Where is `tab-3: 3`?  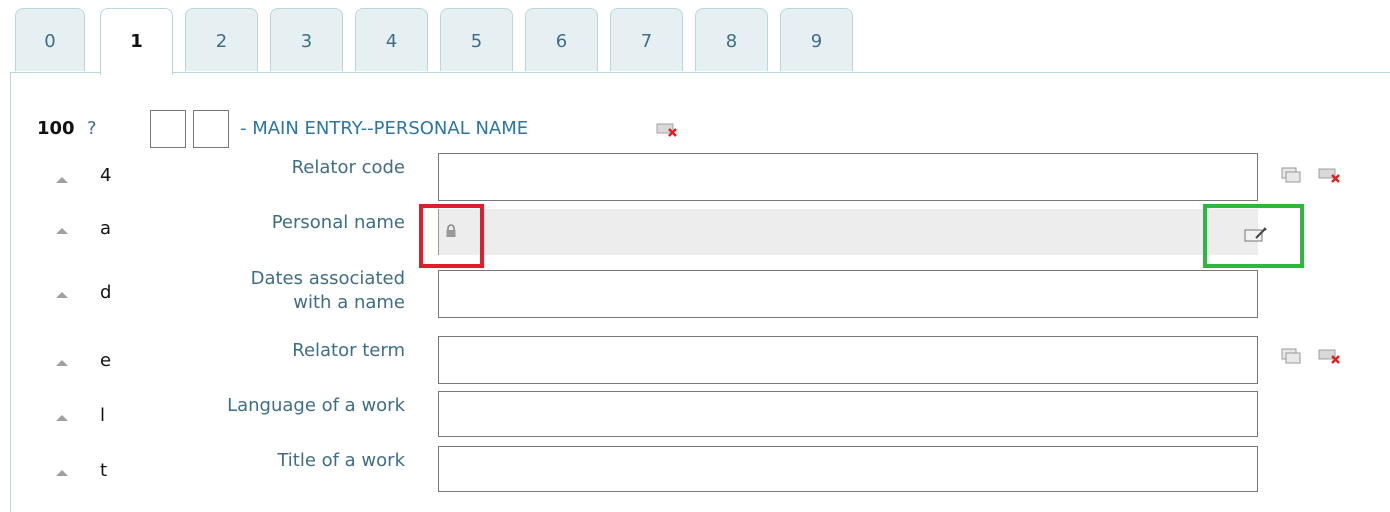
tab-3: 3 is located at coordinates (306, 39).